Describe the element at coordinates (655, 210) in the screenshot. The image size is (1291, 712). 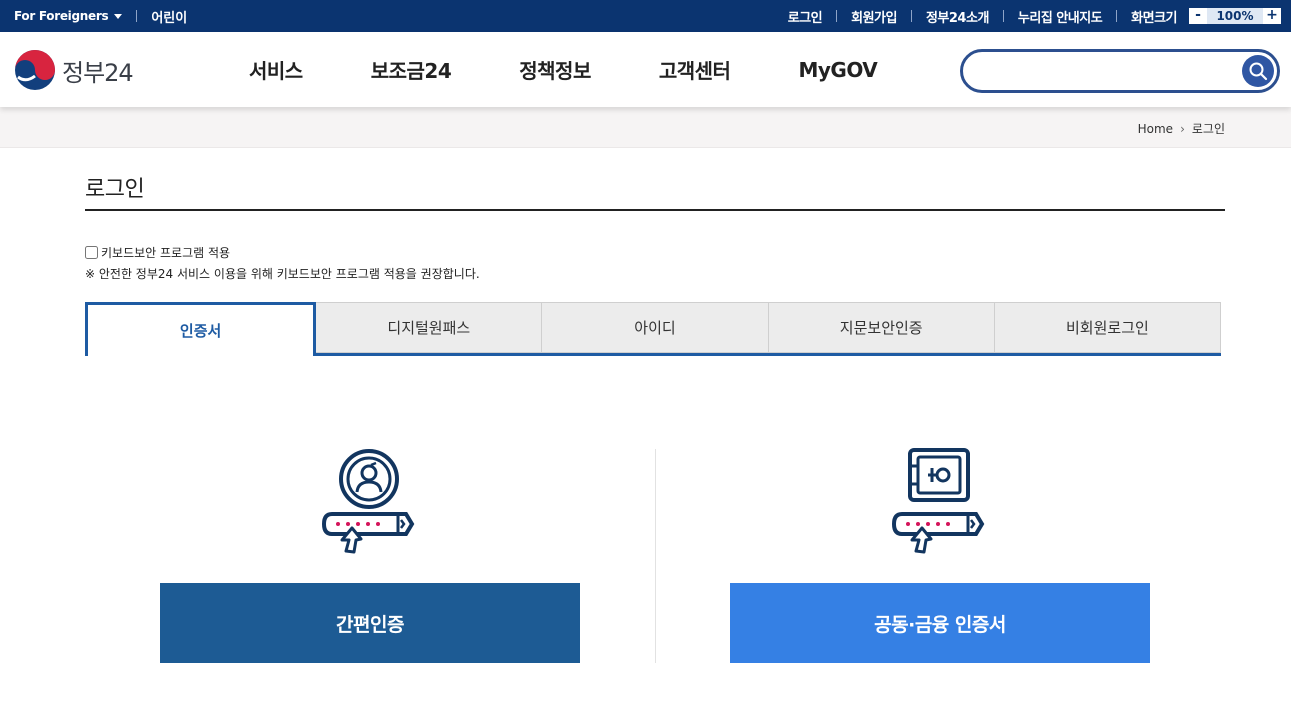
I see `title-divider` at that location.